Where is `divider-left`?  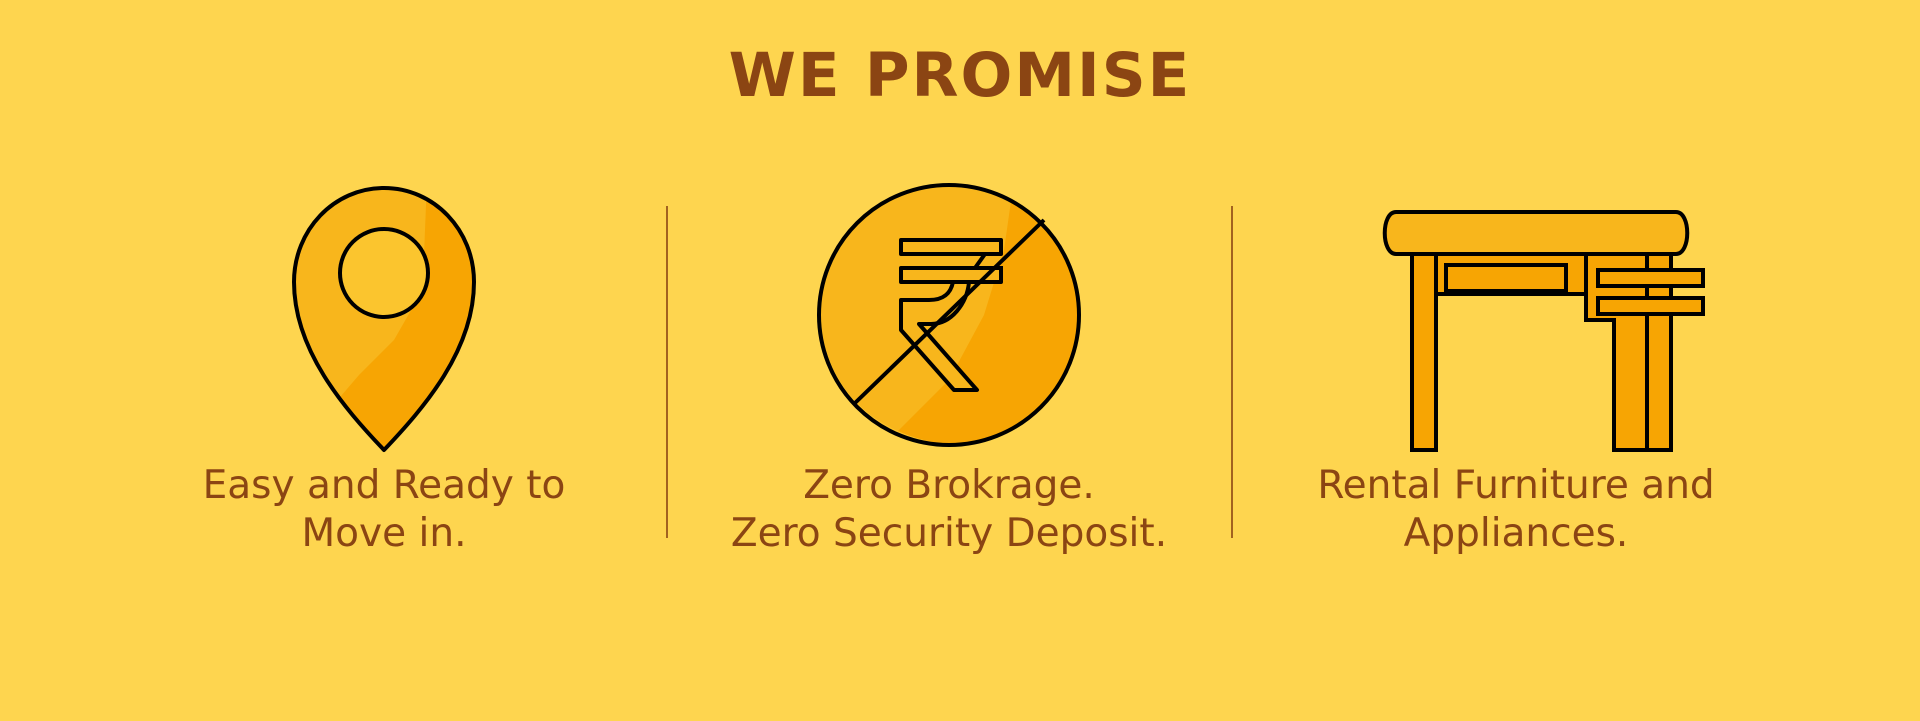
divider-left is located at coordinates (667, 372).